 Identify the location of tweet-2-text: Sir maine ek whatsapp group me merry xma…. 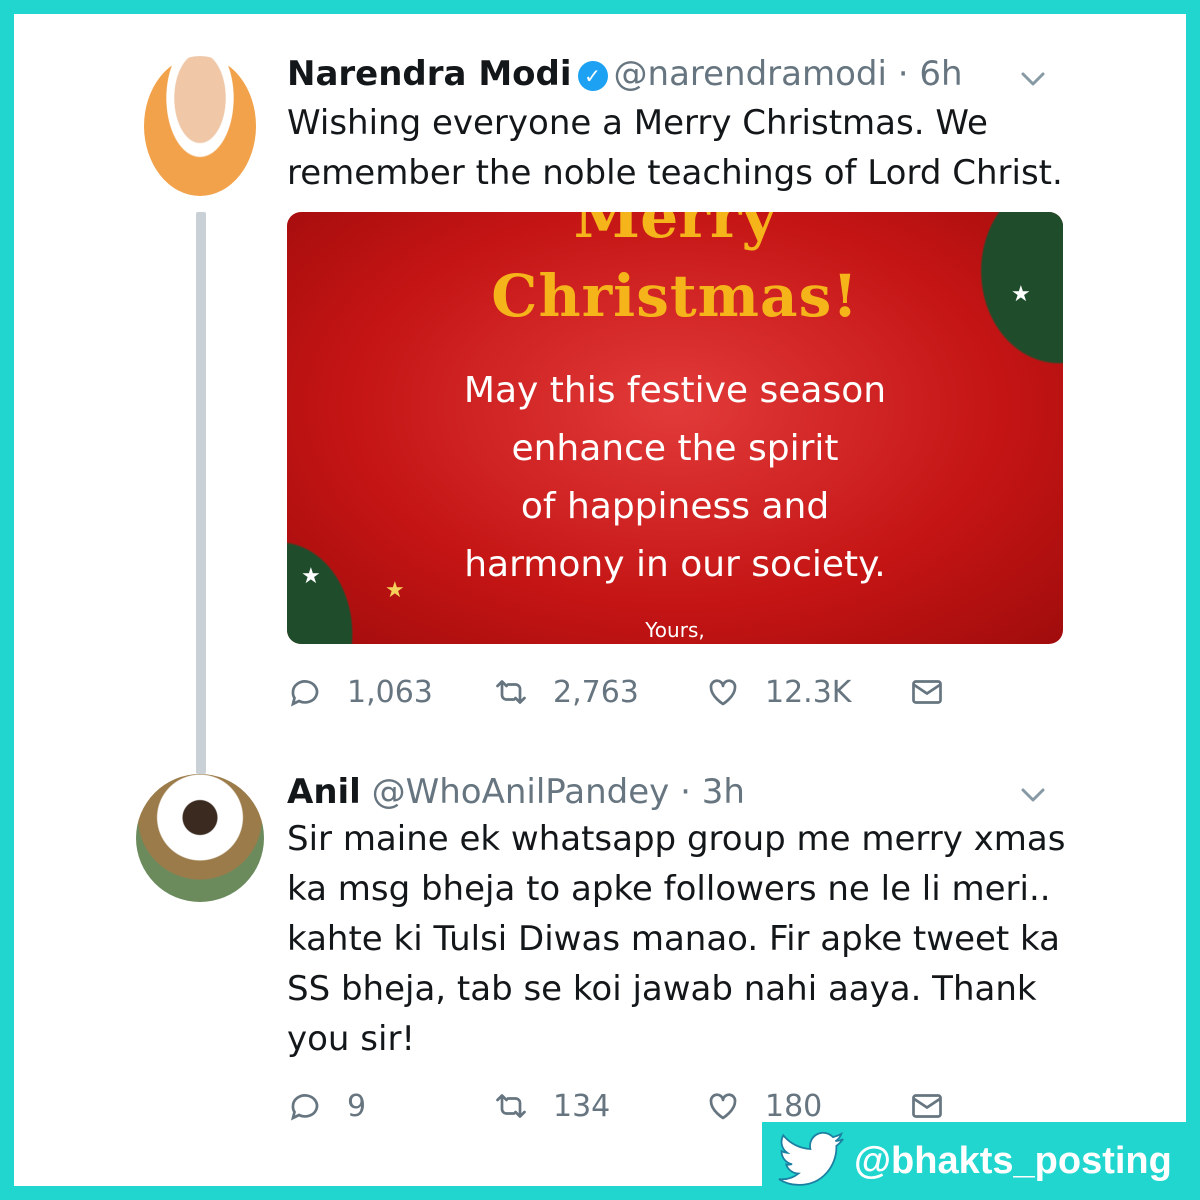
(692, 939).